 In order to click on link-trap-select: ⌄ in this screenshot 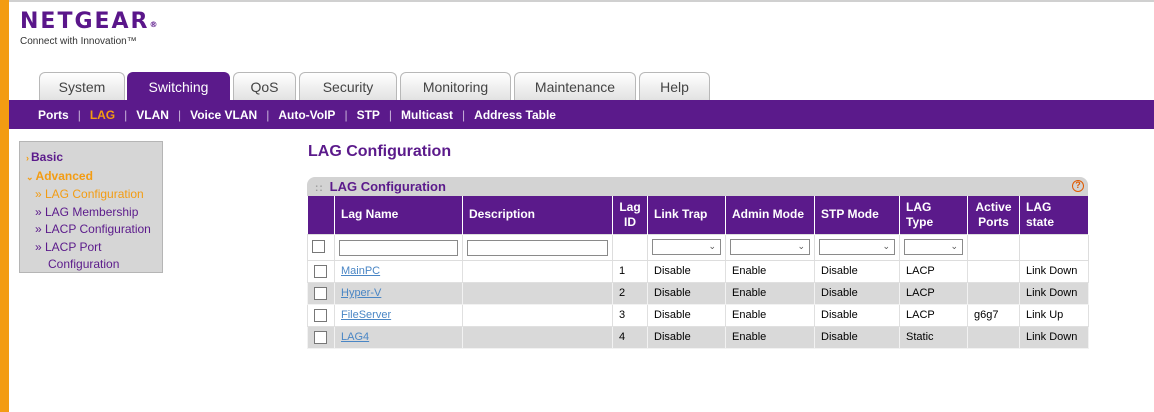, I will do `click(686, 247)`.